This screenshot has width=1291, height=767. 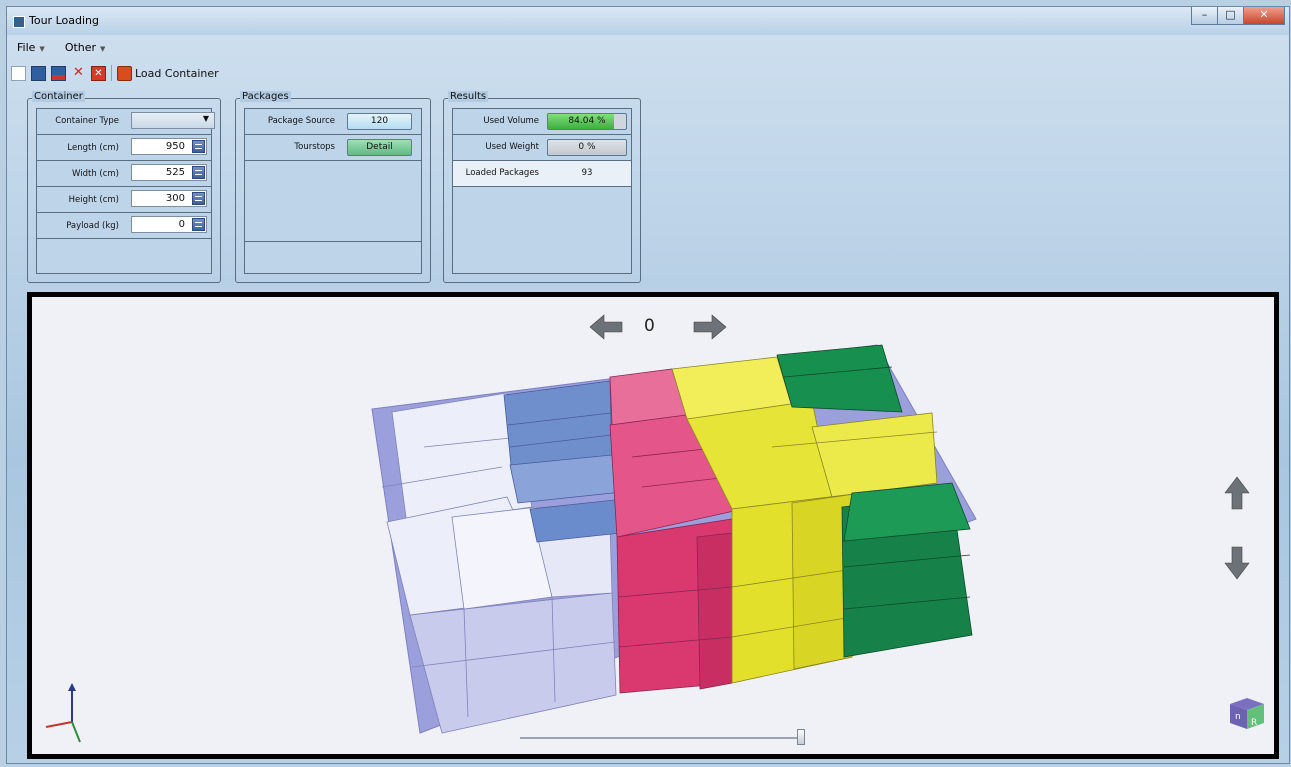 I want to click on close-button: ✕, so click(x=1264, y=16).